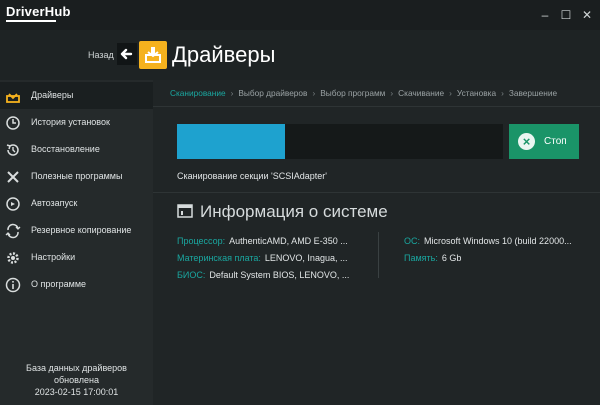 The image size is (600, 405). What do you see at coordinates (412, 241) in the screenshot?
I see `info-os-label: ОС:` at bounding box center [412, 241].